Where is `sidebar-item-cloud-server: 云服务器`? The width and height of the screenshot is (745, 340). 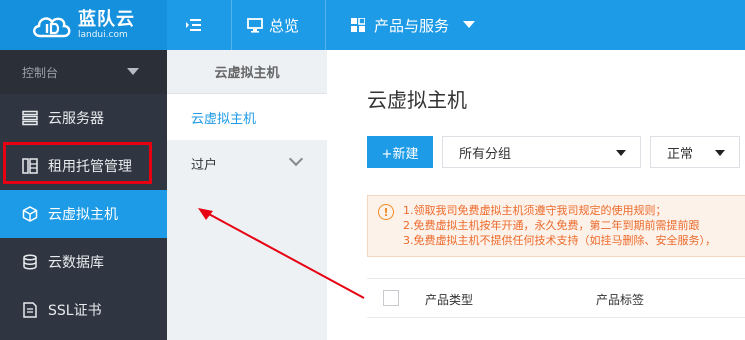
sidebar-item-cloud-server: 云服务器 is located at coordinates (83, 118).